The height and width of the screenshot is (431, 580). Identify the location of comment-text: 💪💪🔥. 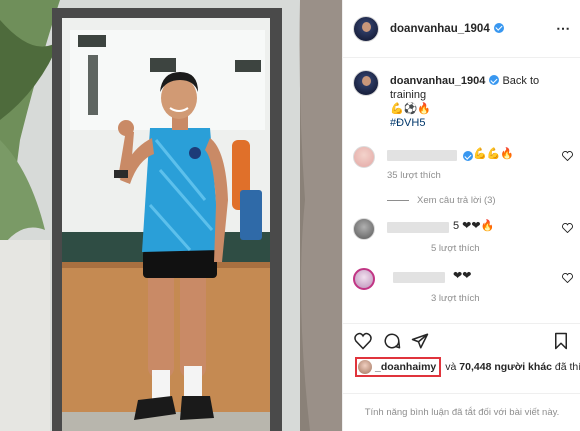
(494, 154).